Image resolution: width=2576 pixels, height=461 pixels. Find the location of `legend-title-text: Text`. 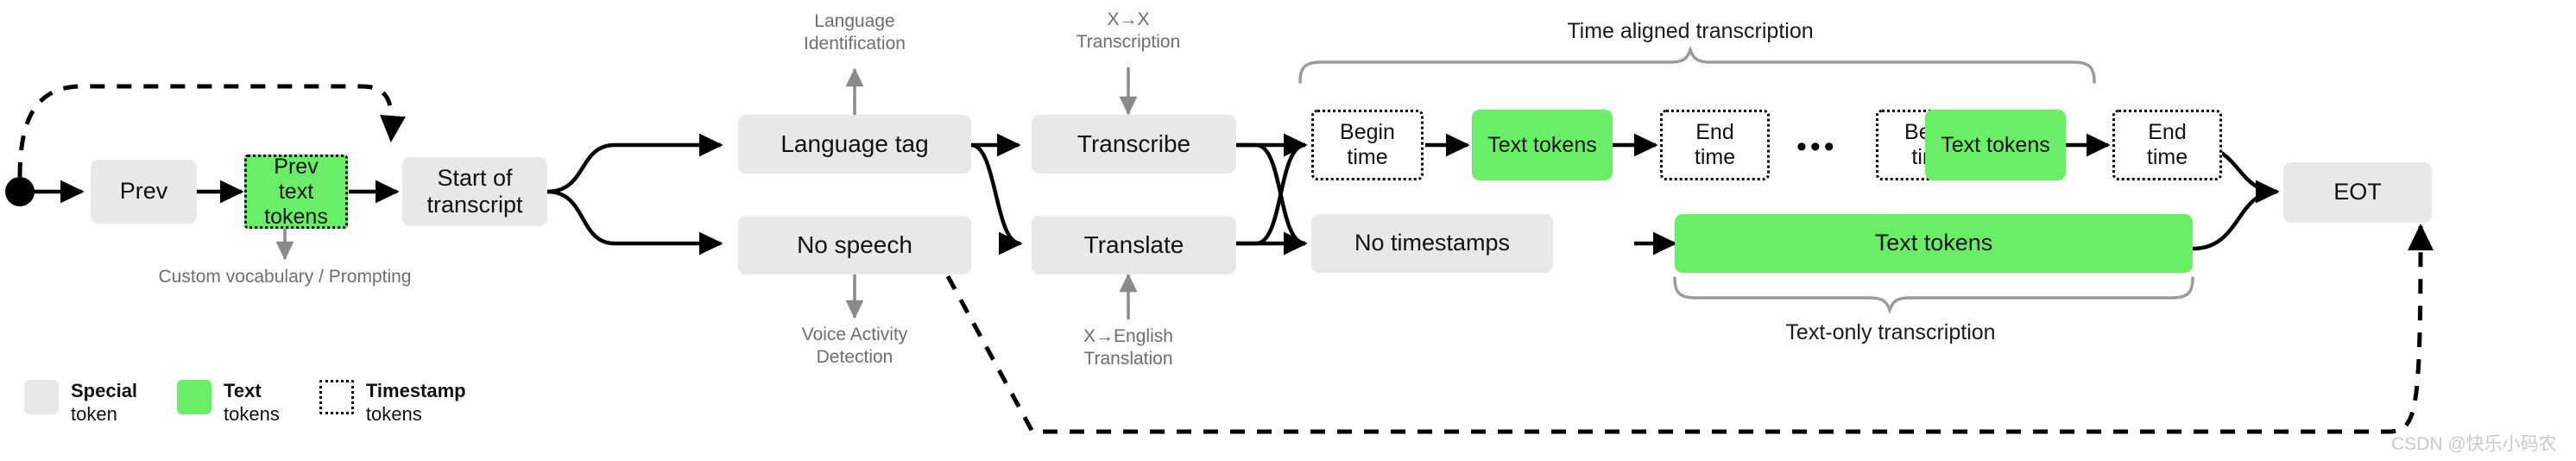

legend-title-text: Text is located at coordinates (243, 390).